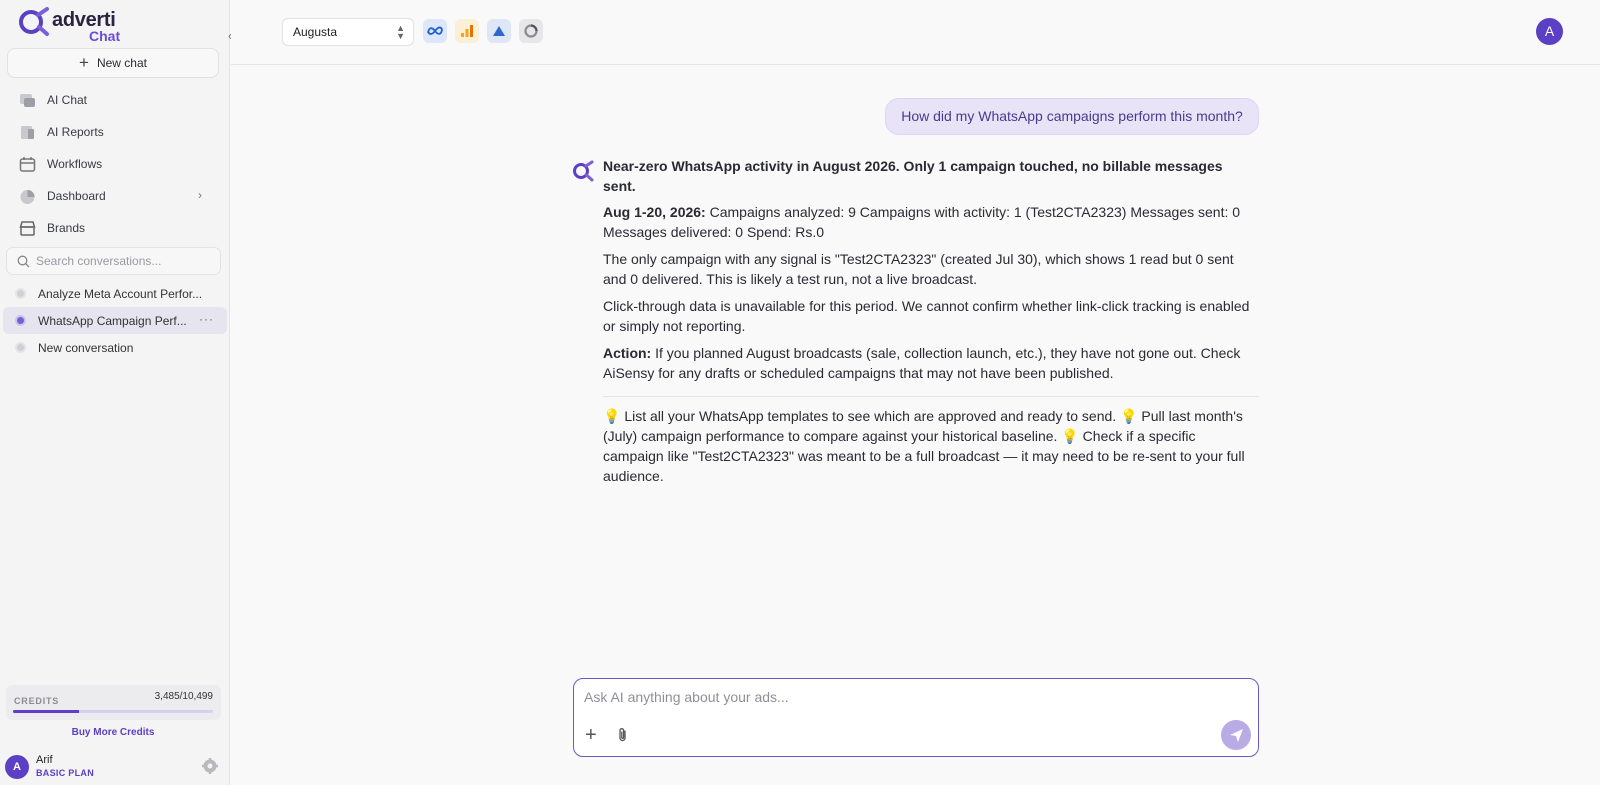  Describe the element at coordinates (75, 164) in the screenshot. I see `sidebar-item-label: Workflows` at that location.